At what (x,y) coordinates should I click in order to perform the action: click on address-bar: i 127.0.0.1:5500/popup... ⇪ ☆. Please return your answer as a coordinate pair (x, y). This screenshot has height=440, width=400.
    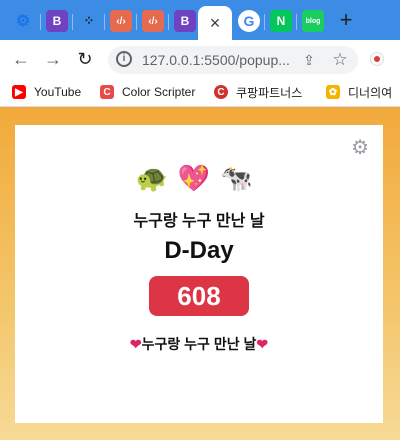
    Looking at the image, I should click on (233, 60).